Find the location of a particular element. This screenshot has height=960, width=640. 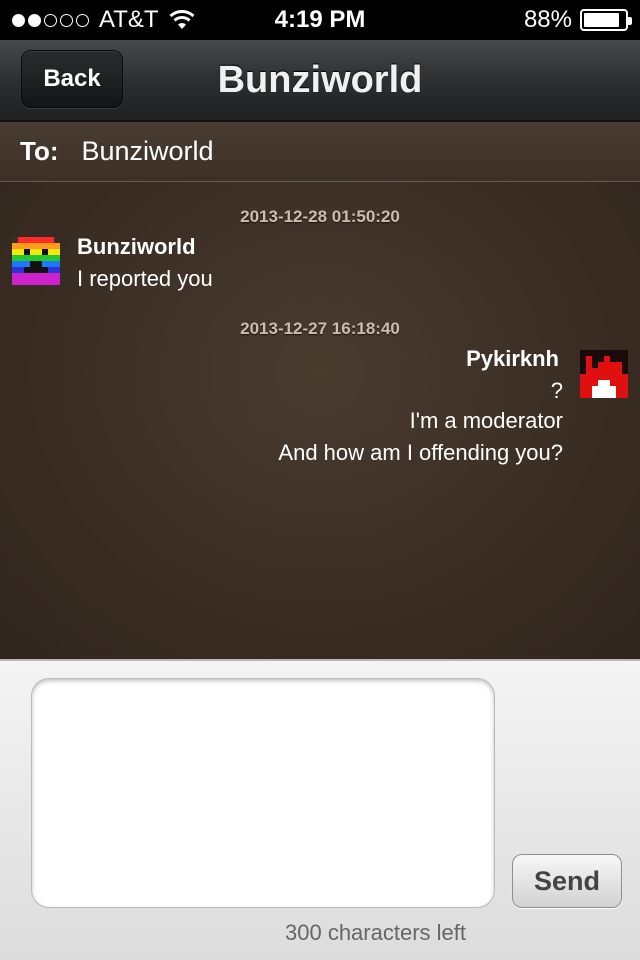

page-title: Bunziworld is located at coordinates (320, 80).